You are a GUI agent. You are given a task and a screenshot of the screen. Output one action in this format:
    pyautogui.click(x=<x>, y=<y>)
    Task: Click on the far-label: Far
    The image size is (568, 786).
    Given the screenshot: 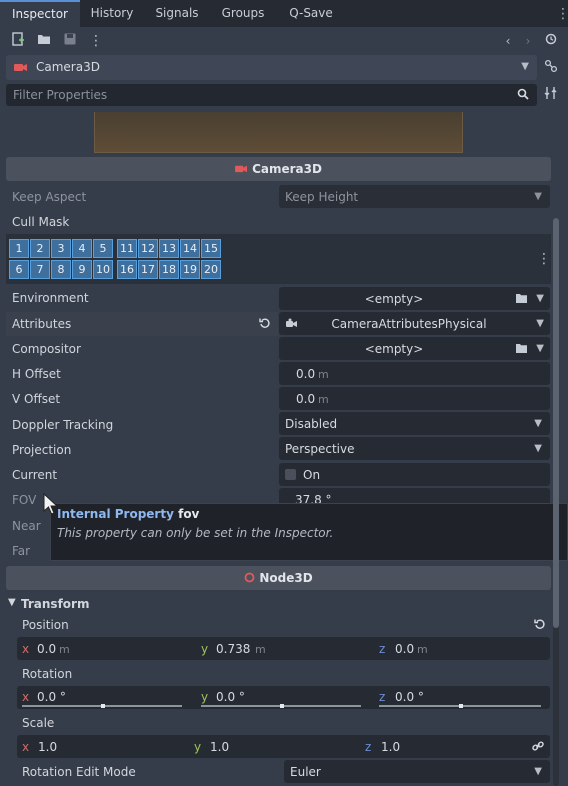 What is the action you would take?
    pyautogui.click(x=21, y=551)
    